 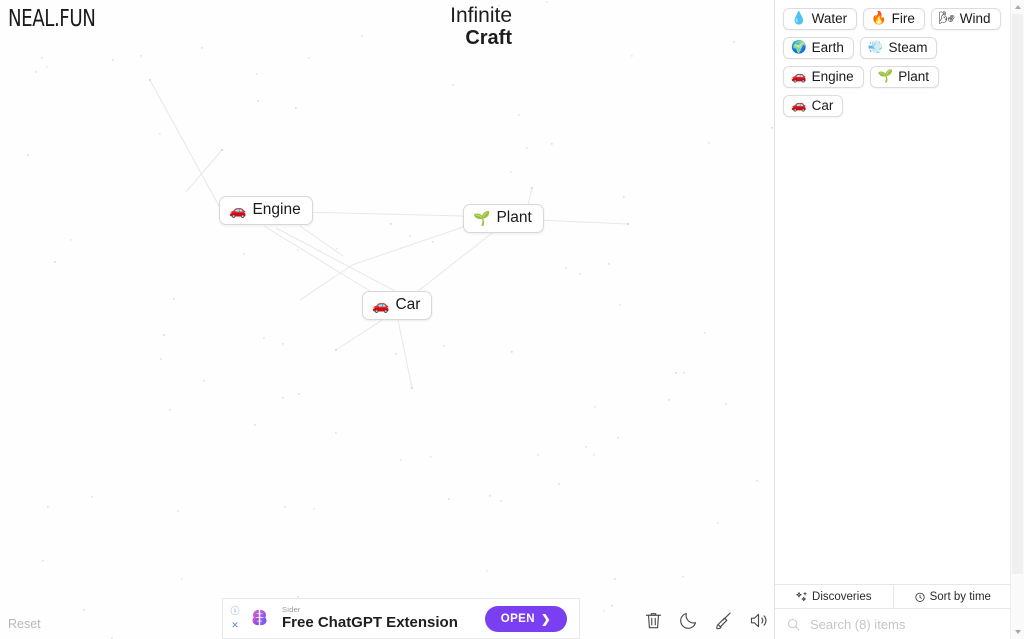 I want to click on clock-icon, so click(x=919, y=597).